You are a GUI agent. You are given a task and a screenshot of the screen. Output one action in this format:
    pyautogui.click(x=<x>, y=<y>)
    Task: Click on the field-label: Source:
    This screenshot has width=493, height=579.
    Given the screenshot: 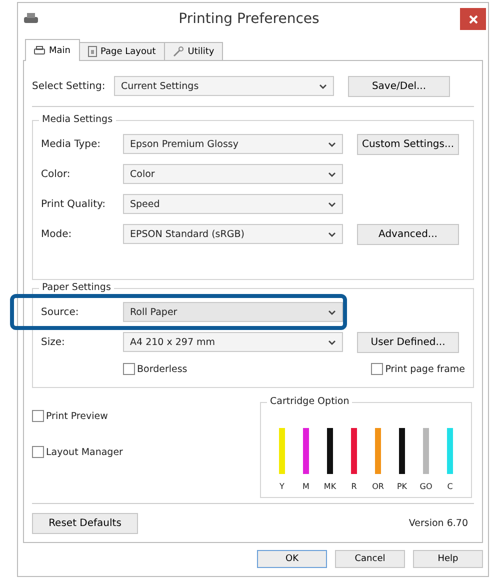 What is the action you would take?
    pyautogui.click(x=60, y=312)
    